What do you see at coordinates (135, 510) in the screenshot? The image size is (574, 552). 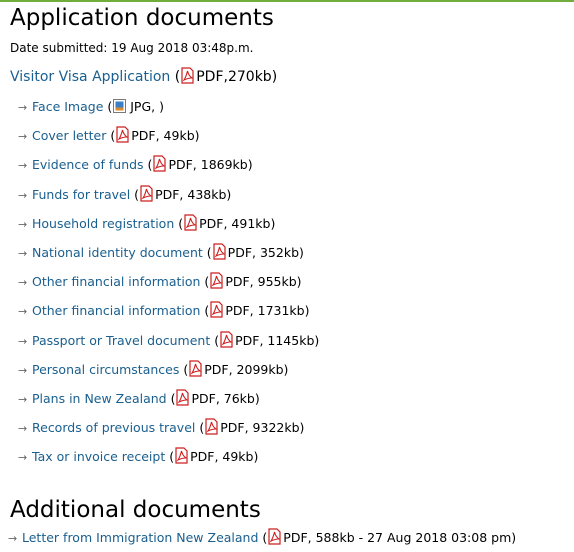 I see `additional-documents-heading: Additional documents` at bounding box center [135, 510].